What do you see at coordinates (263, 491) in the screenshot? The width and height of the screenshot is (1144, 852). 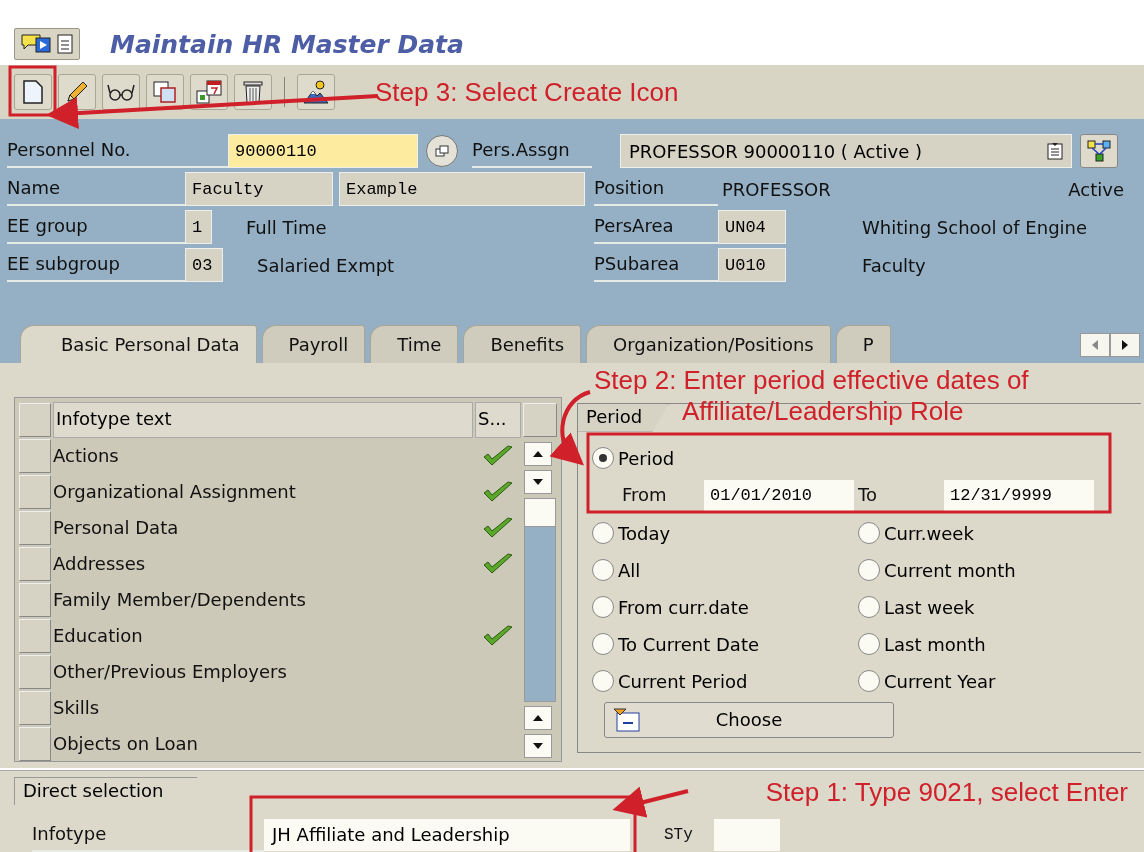 I see `table-cell: Organizational Assignment` at bounding box center [263, 491].